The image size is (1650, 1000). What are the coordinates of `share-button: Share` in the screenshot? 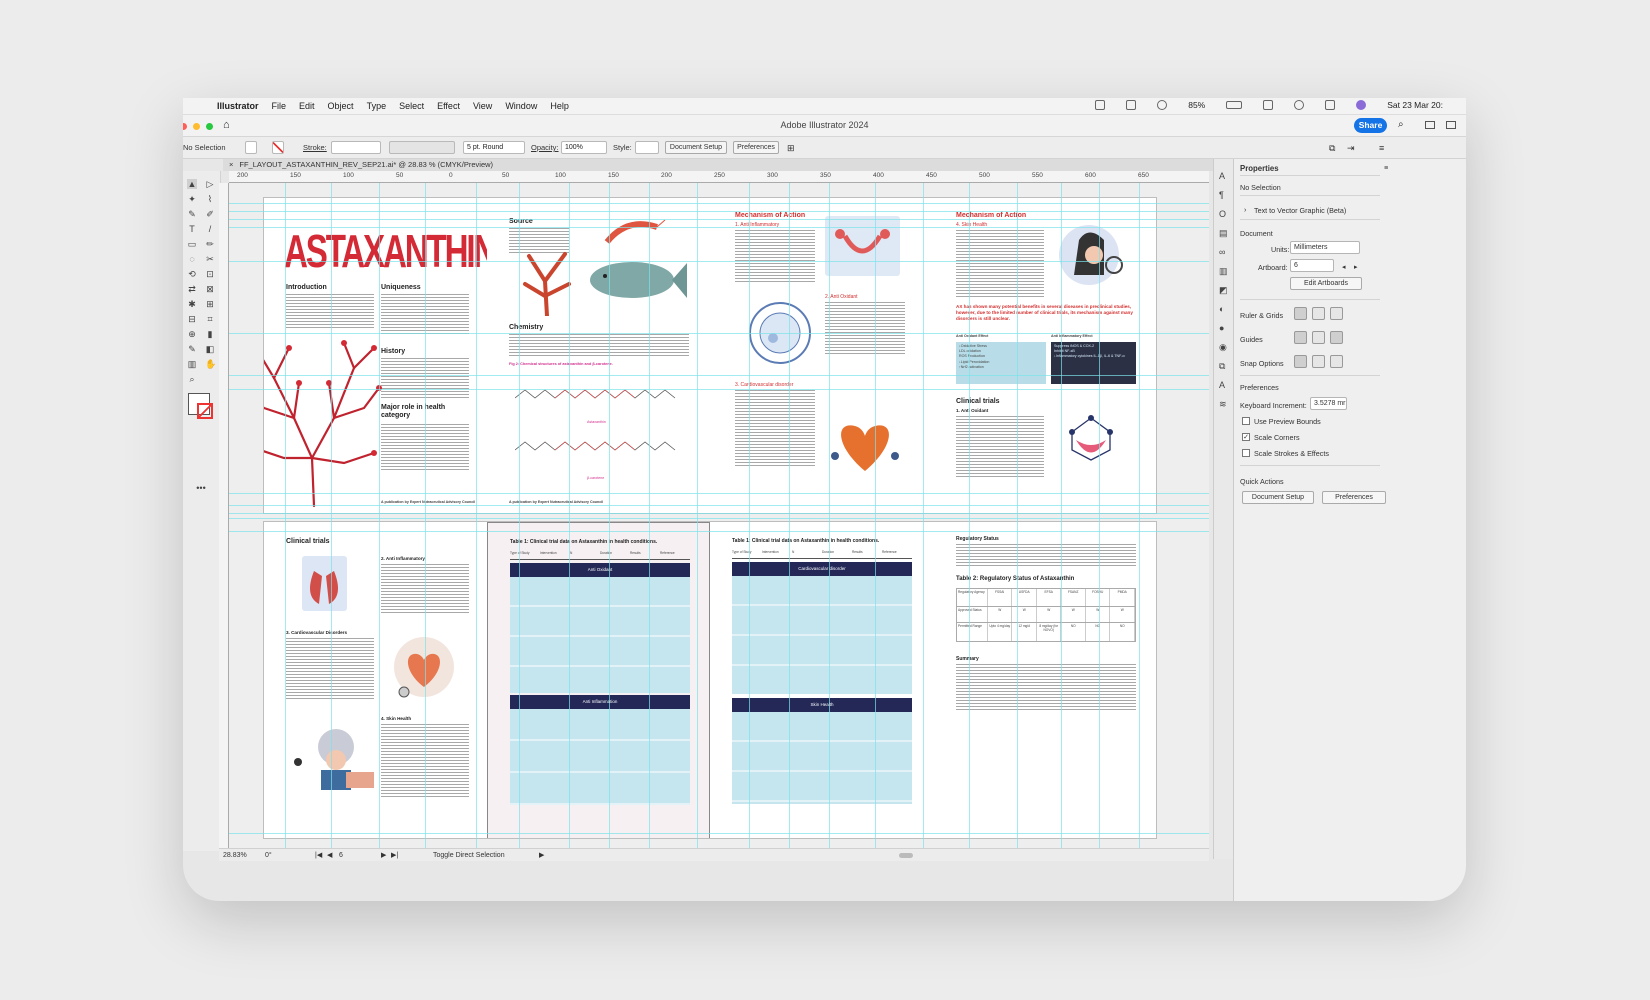 It's located at (1370, 125).